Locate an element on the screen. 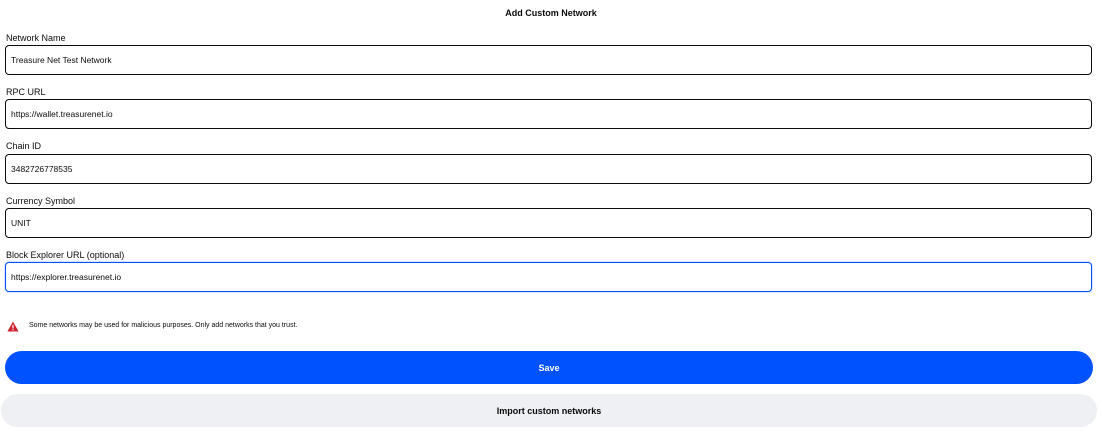  network-name-label: Network Name is located at coordinates (36, 38).